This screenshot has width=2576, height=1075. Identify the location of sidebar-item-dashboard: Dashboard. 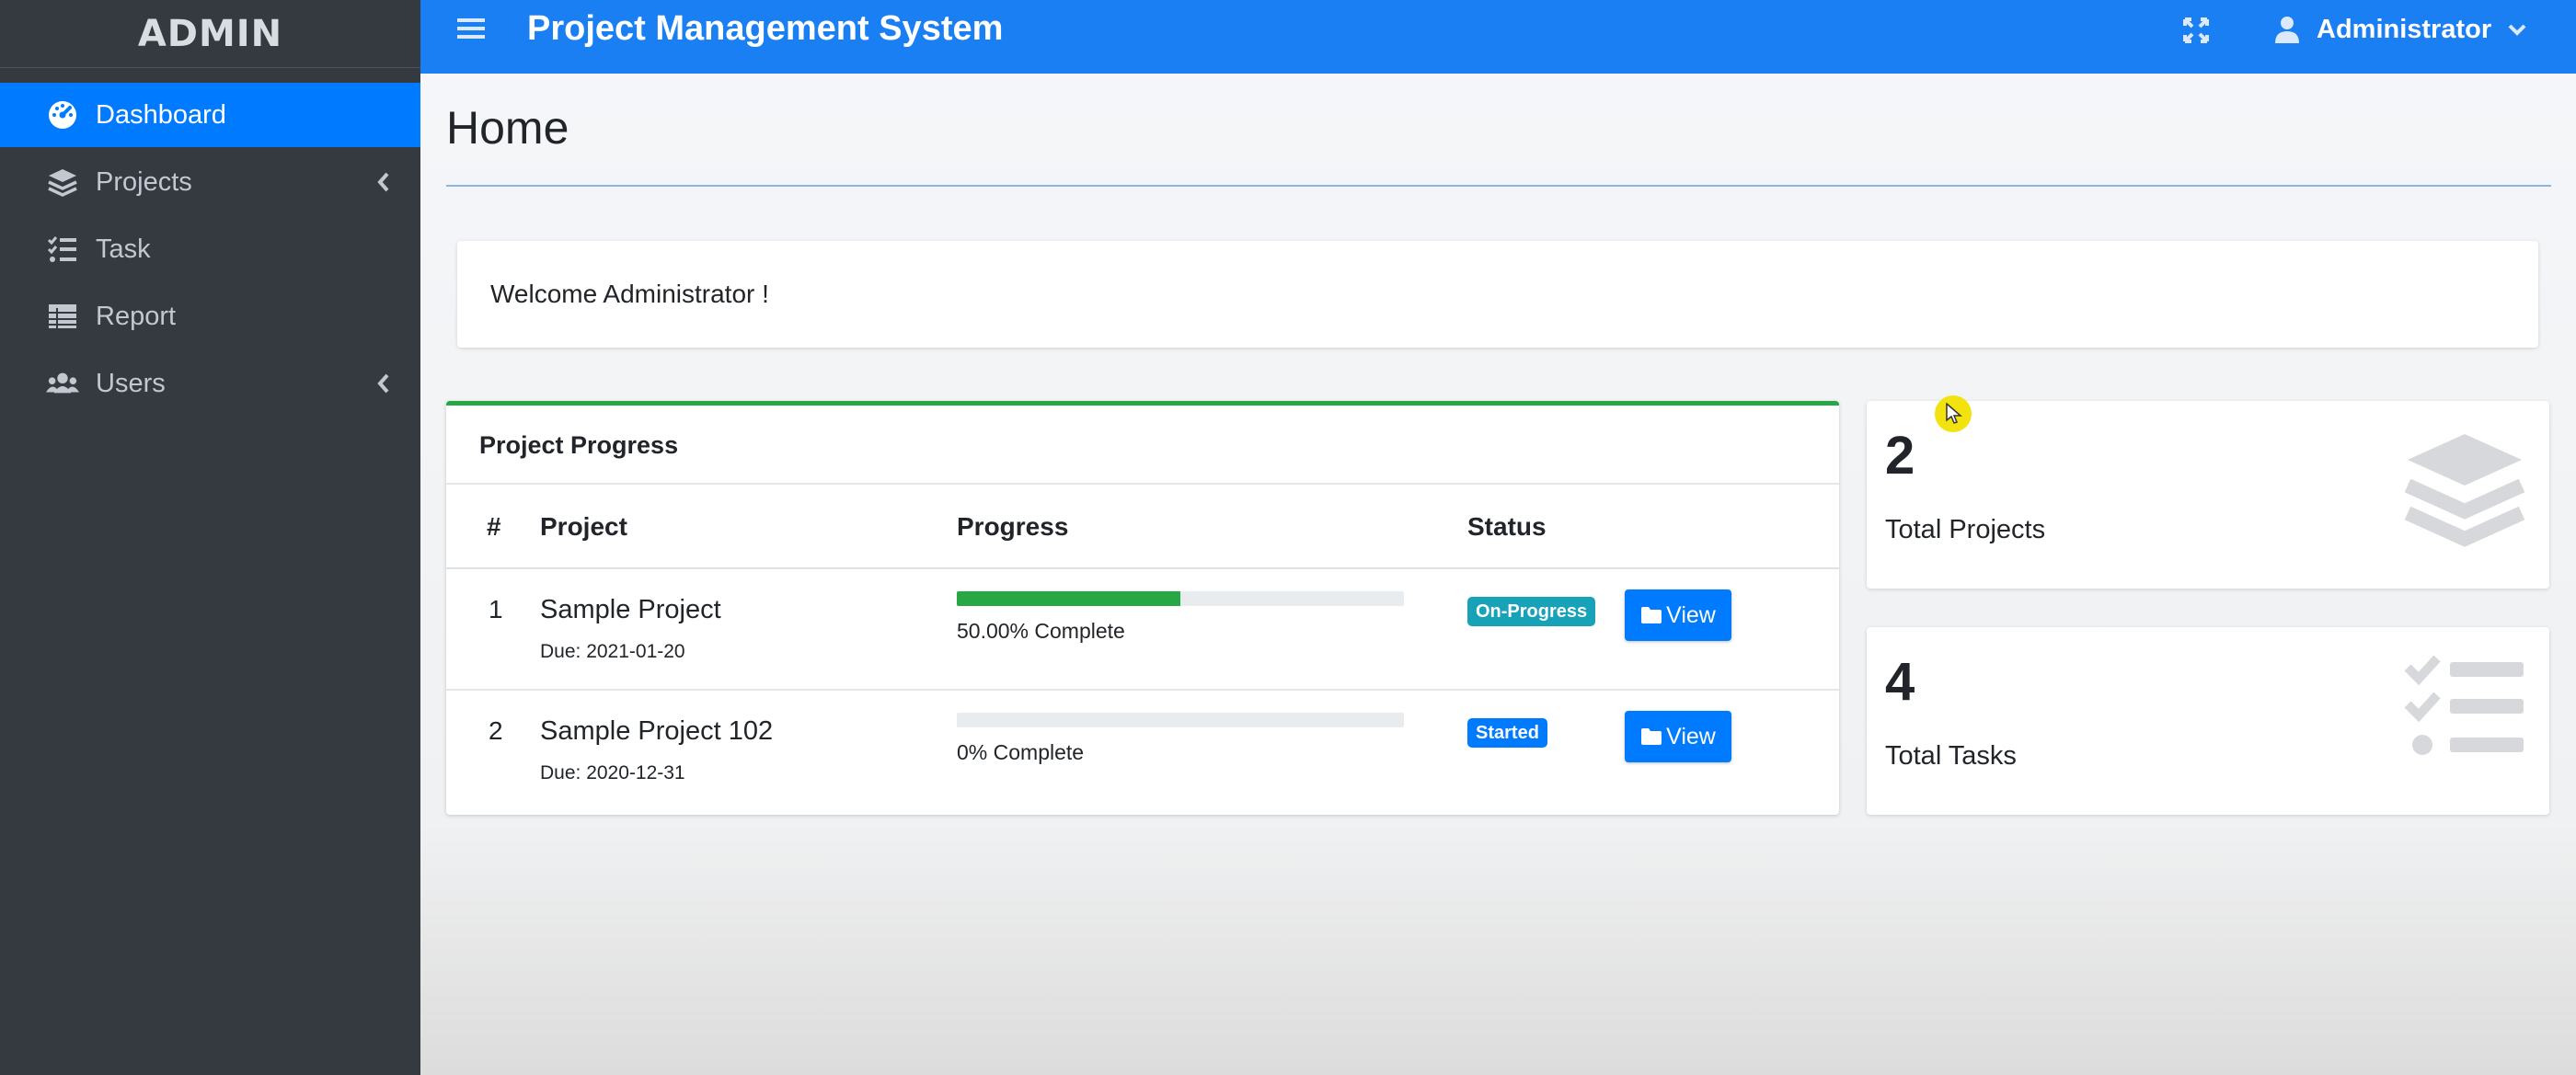
(210, 115).